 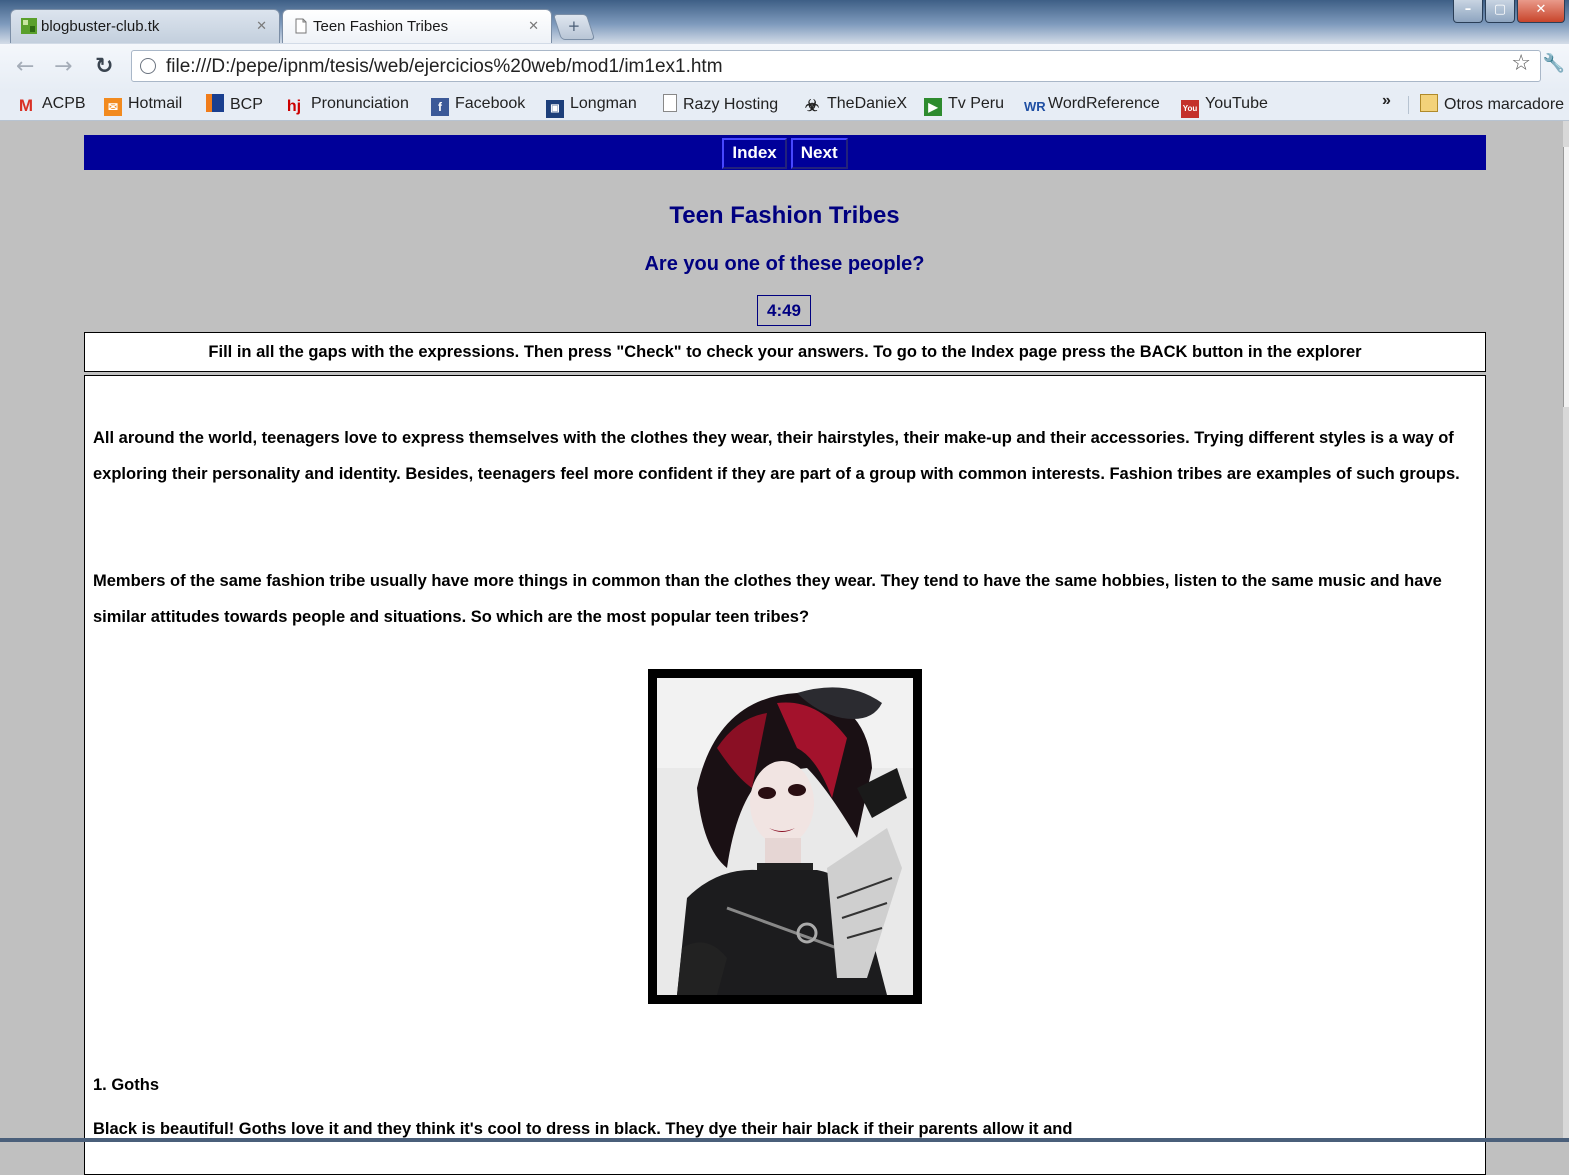 I want to click on longman-icon: ▣, so click(x=555, y=109).